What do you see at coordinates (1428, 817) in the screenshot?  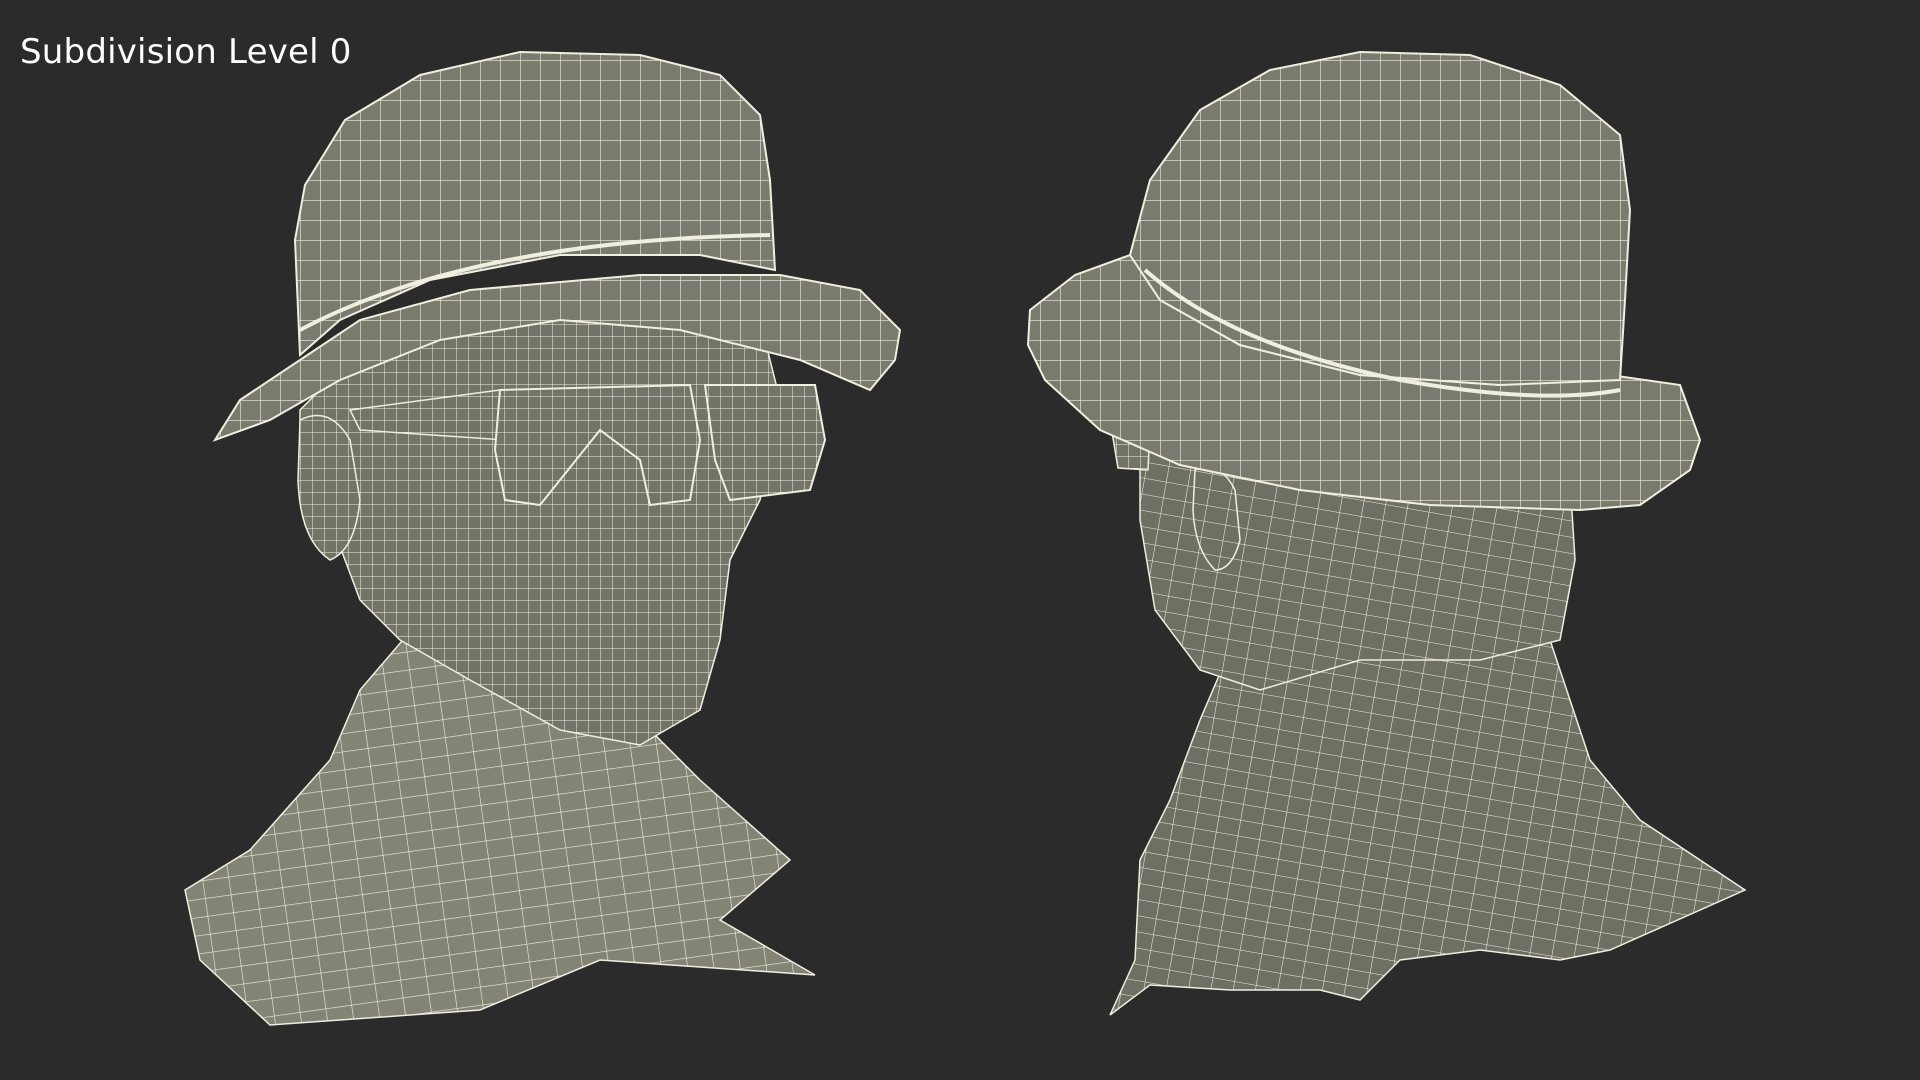 I see `right-neck-mesh` at bounding box center [1428, 817].